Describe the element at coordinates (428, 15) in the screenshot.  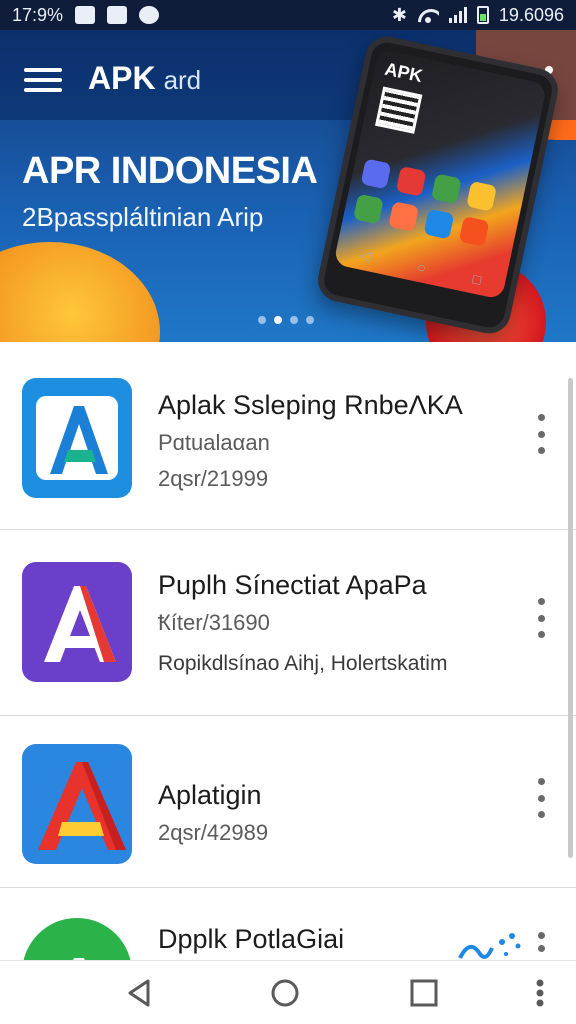
I see `wifi-icon` at that location.